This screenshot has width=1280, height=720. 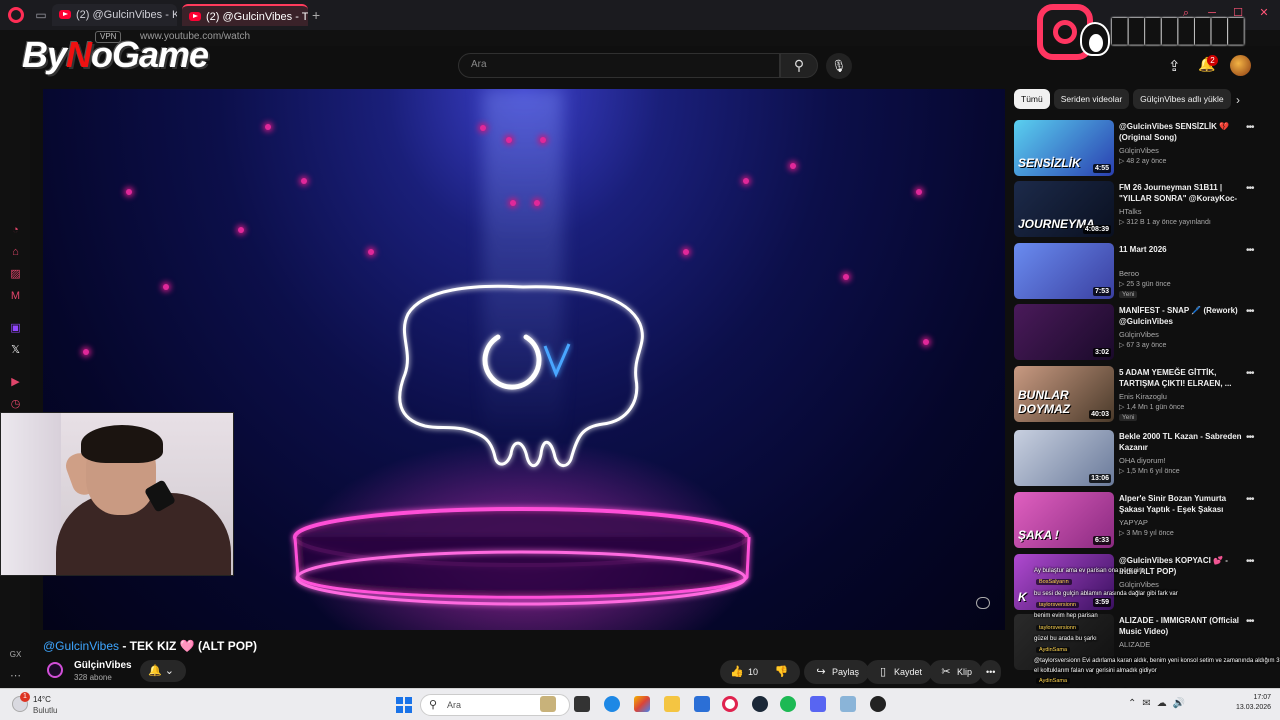 I want to click on tab-list-icon: ▭, so click(x=41, y=15).